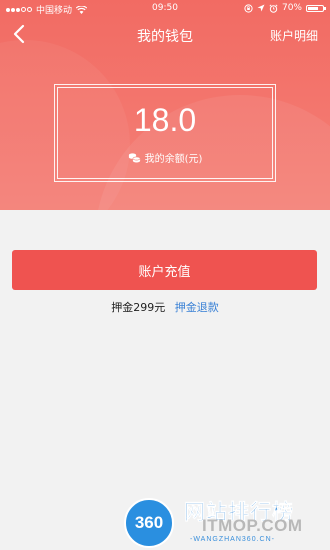 This screenshot has width=330, height=550. What do you see at coordinates (134, 158) in the screenshot?
I see `coins-icon` at bounding box center [134, 158].